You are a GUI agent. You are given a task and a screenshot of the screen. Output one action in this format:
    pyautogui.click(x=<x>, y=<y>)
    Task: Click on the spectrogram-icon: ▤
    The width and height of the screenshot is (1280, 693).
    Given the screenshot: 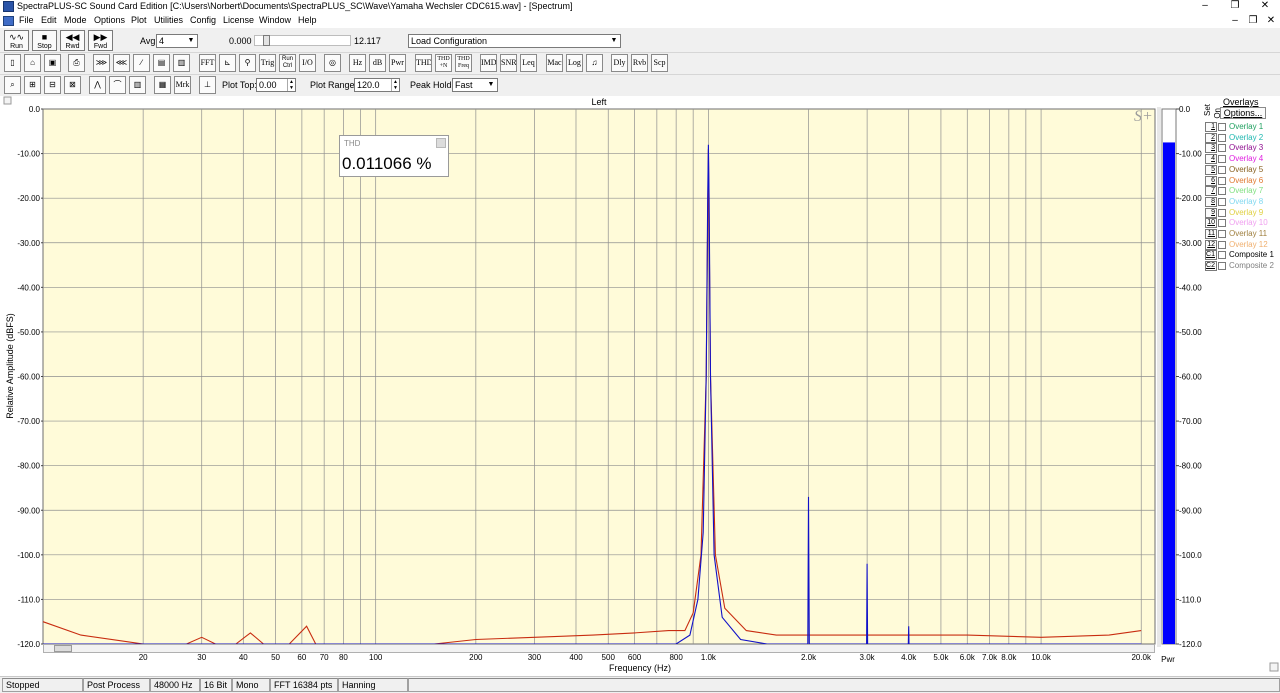 What is the action you would take?
    pyautogui.click(x=161, y=63)
    